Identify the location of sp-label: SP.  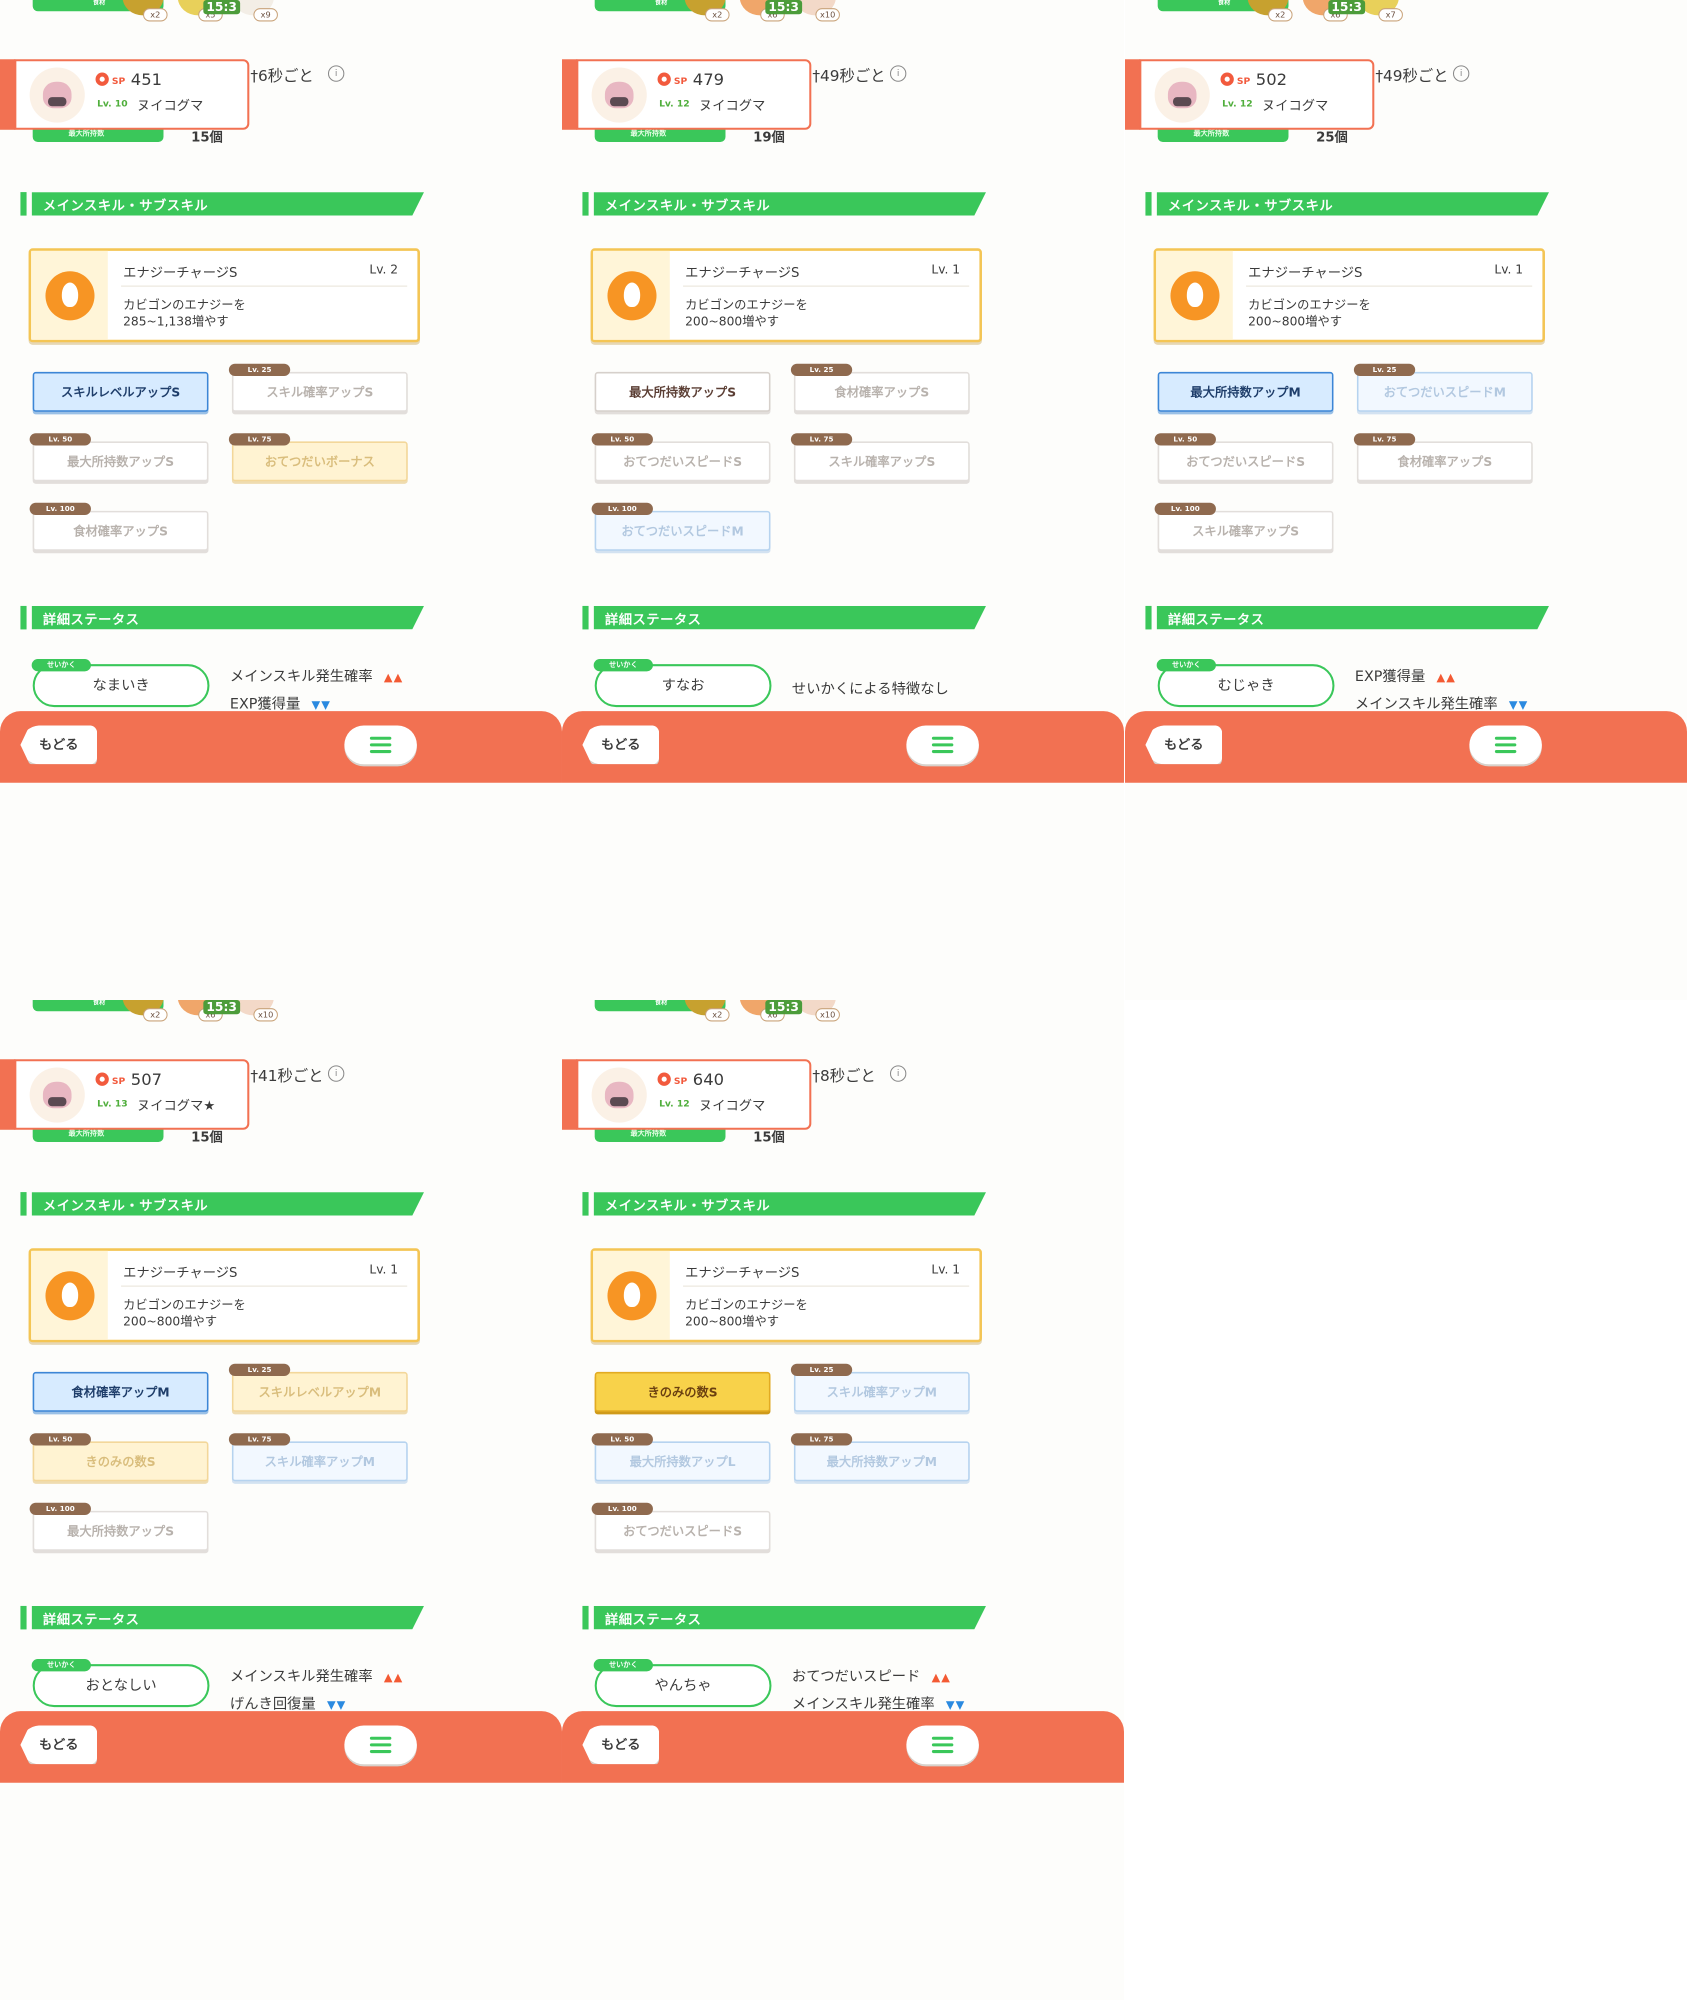
(118, 1081).